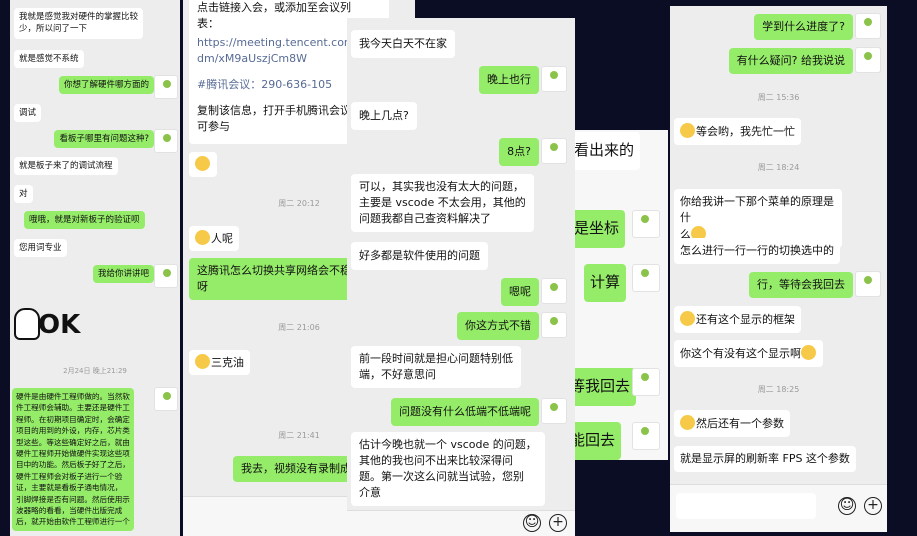 The image size is (917, 536). Describe the element at coordinates (778, 97) in the screenshot. I see `timestamp: 周二 15:36` at that location.